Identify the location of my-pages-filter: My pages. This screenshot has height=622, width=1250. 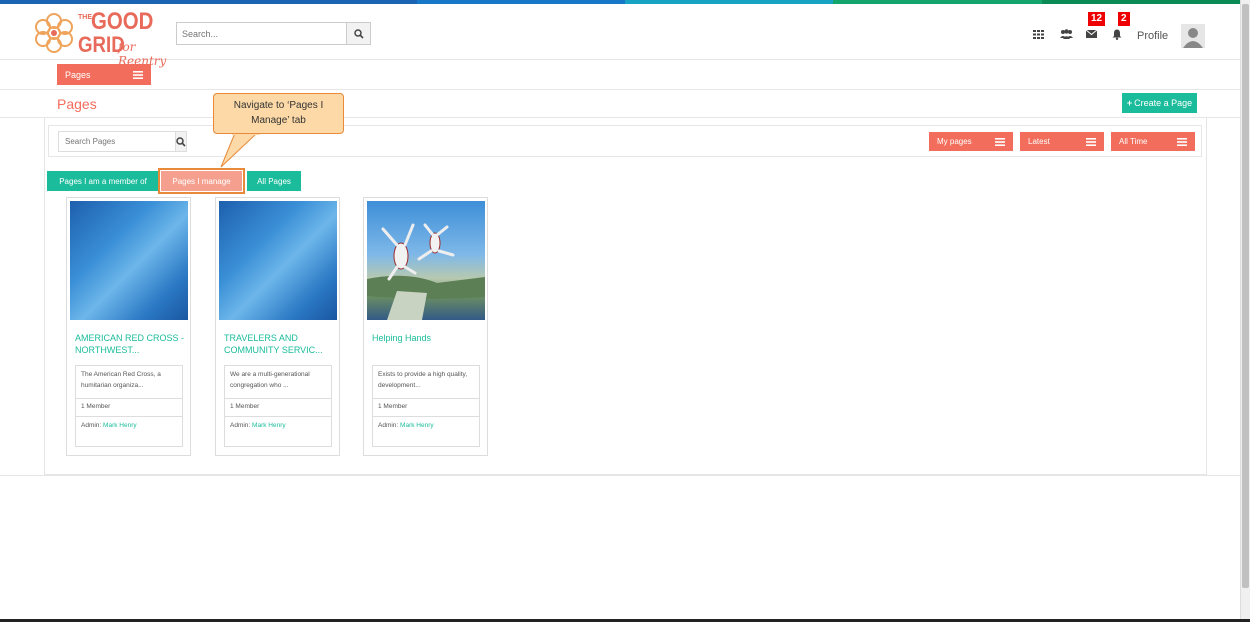
(971, 141).